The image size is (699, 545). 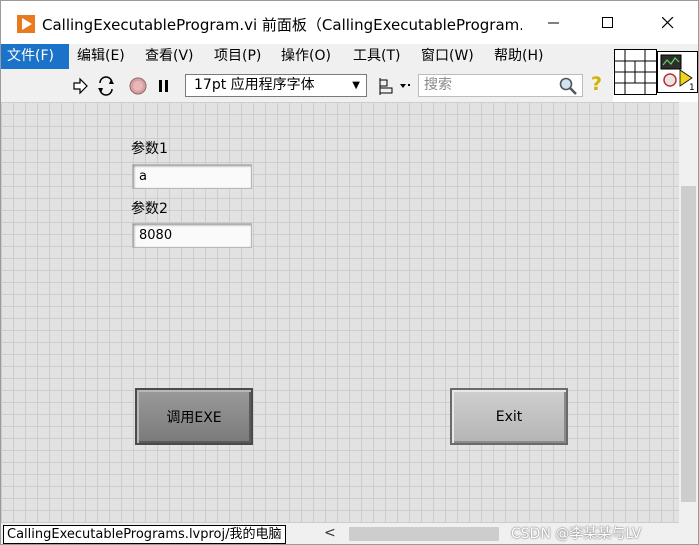 What do you see at coordinates (608, 22) in the screenshot?
I see `maximize-button` at bounding box center [608, 22].